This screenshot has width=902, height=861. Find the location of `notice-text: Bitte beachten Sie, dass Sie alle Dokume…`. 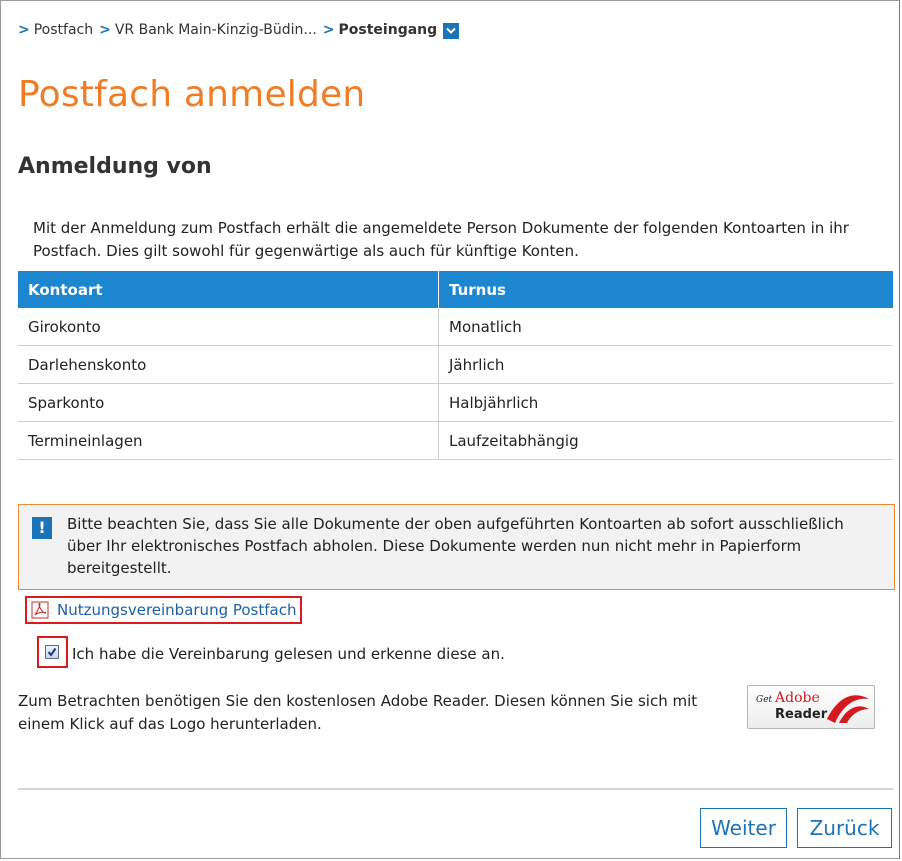

notice-text: Bitte beachten Sie, dass Sie alle Dokume… is located at coordinates (455, 546).